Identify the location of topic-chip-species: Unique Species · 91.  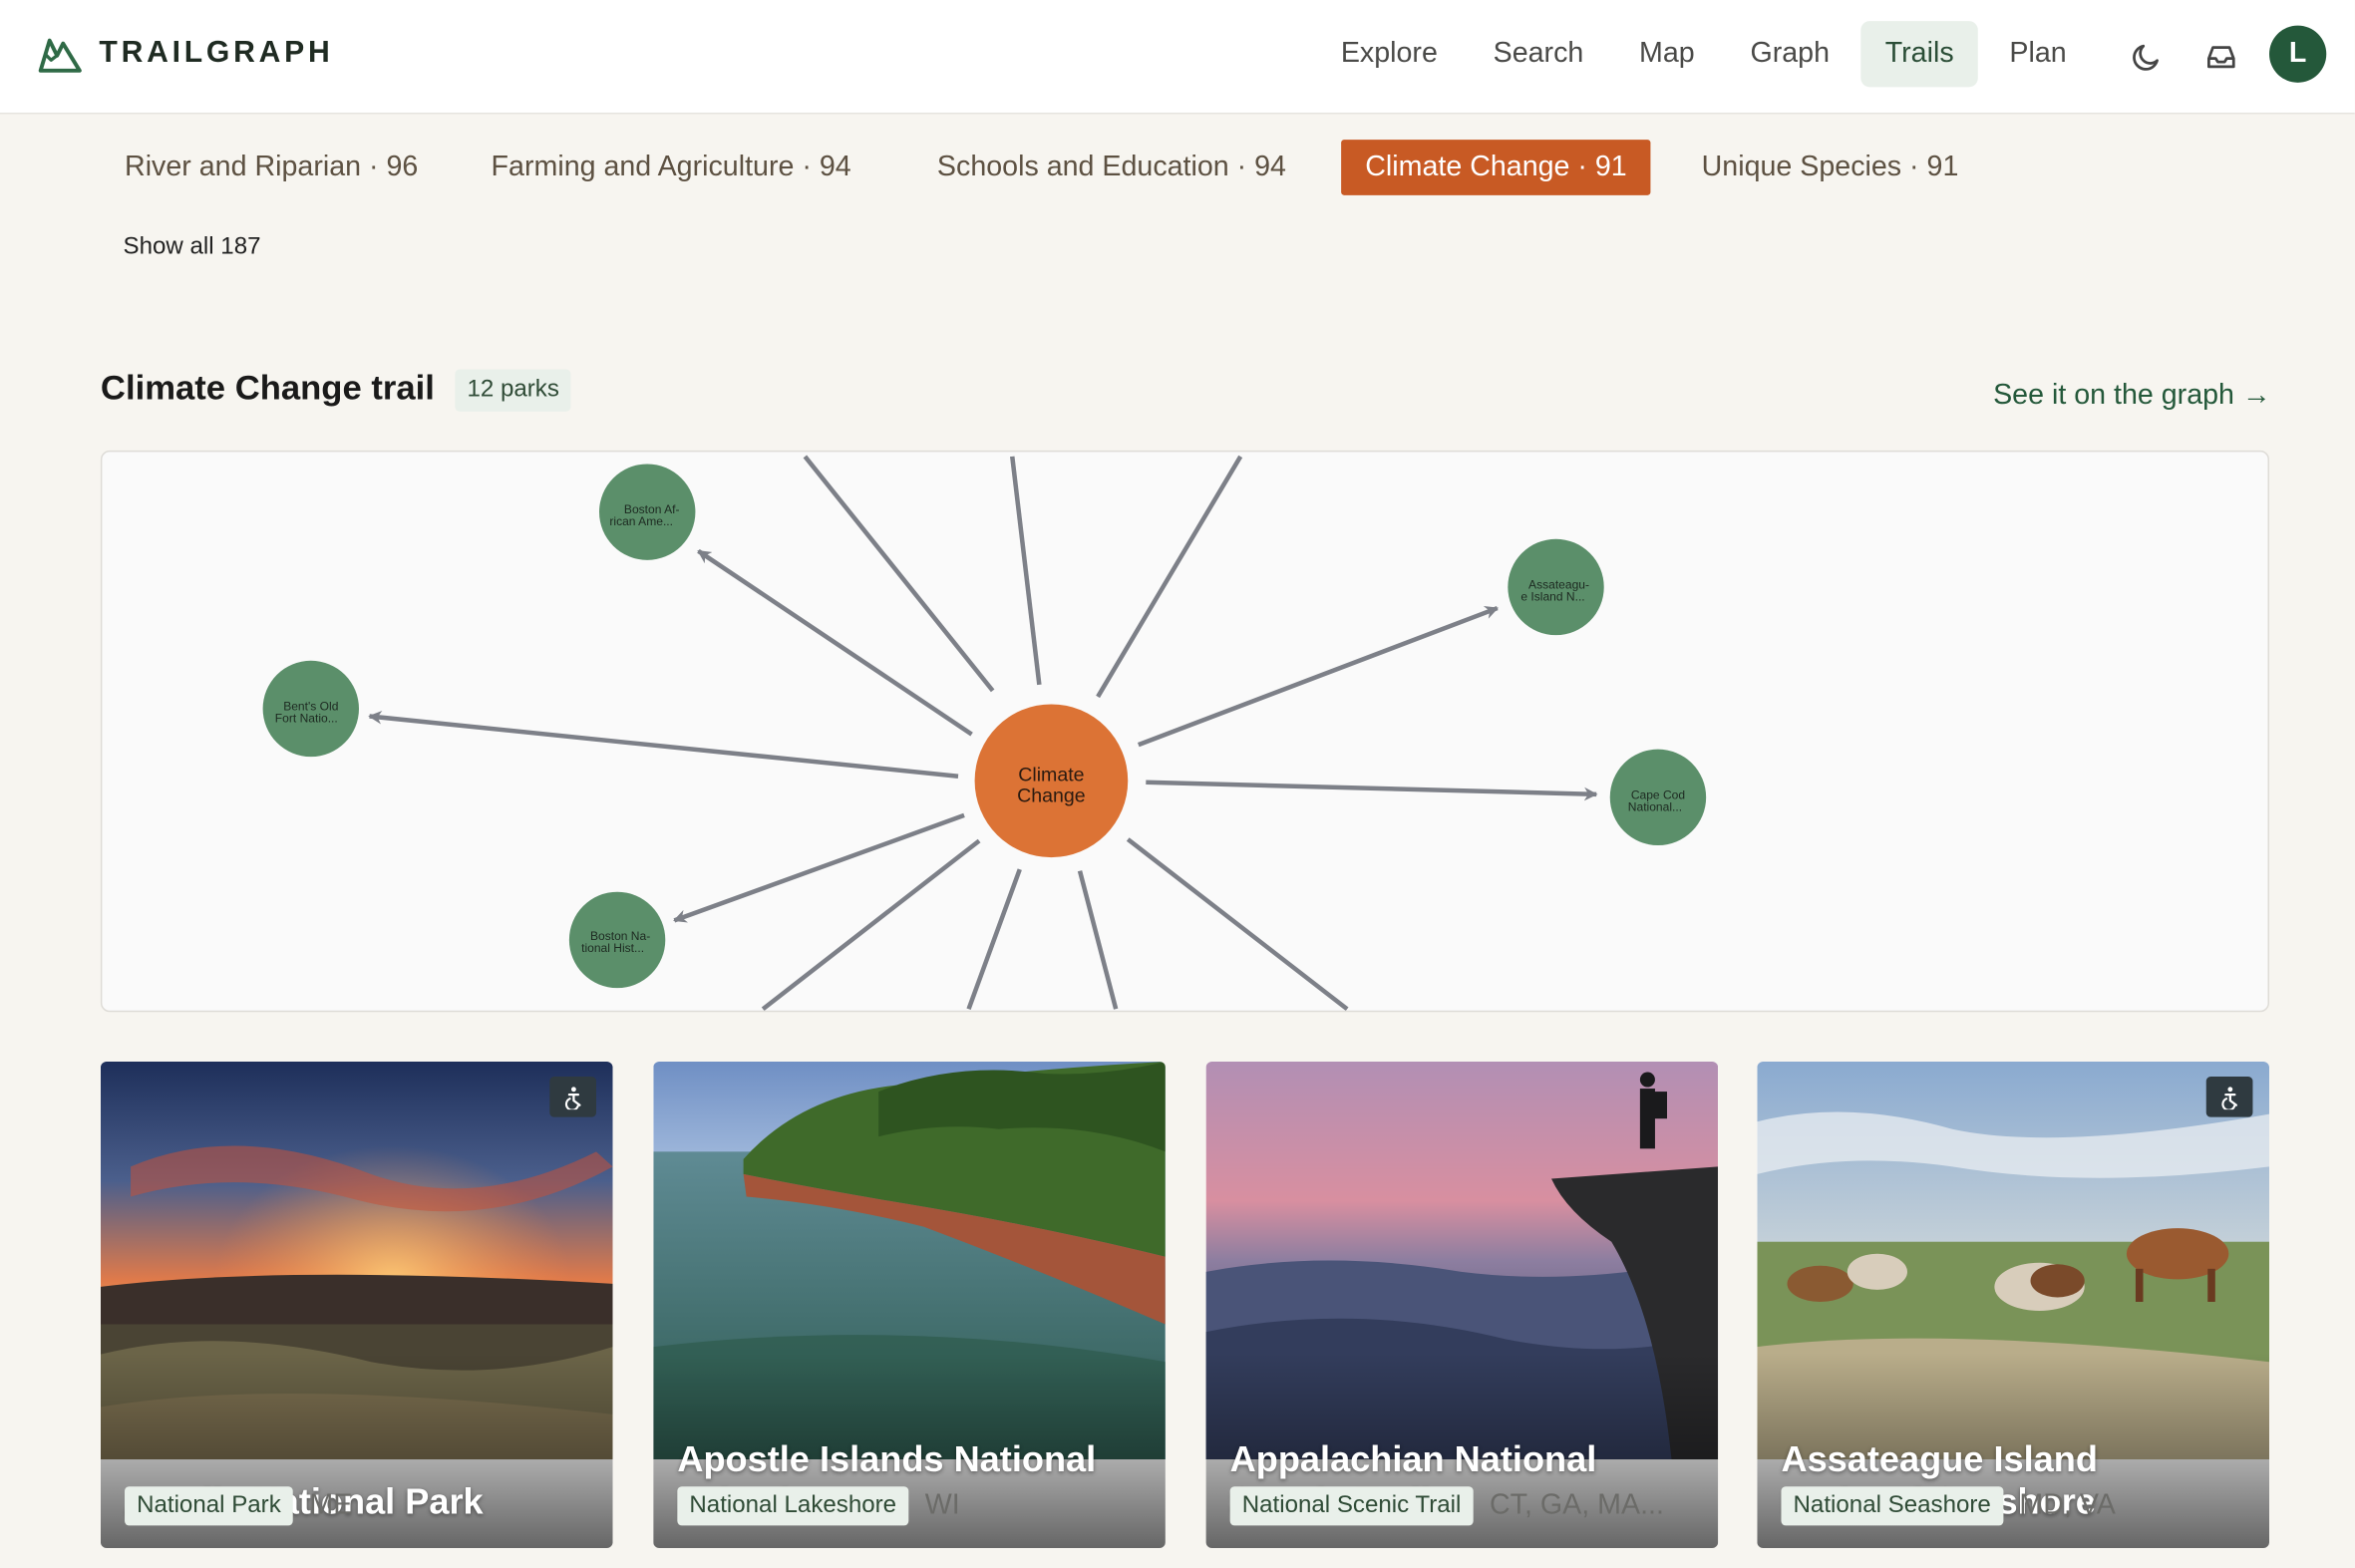
(1830, 167).